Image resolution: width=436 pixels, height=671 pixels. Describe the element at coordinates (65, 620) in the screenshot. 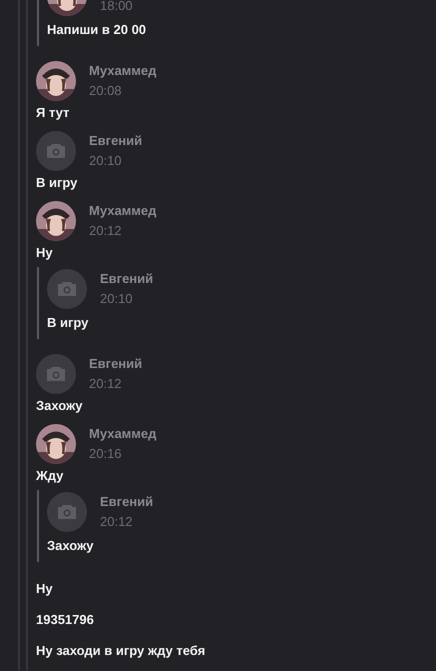

I see `message-text: 19351796` at that location.